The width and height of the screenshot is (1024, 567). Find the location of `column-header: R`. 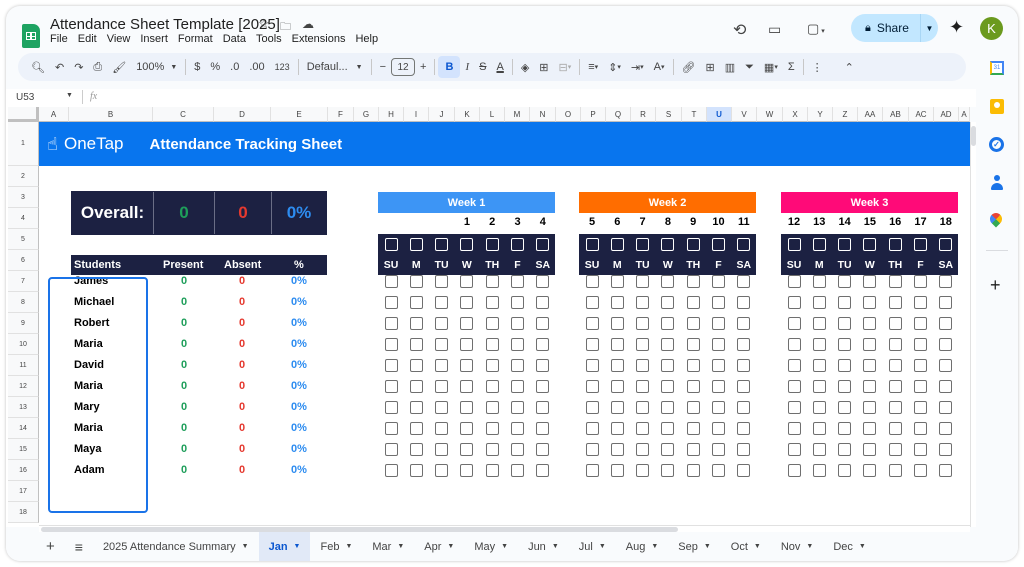

column-header: R is located at coordinates (643, 114).